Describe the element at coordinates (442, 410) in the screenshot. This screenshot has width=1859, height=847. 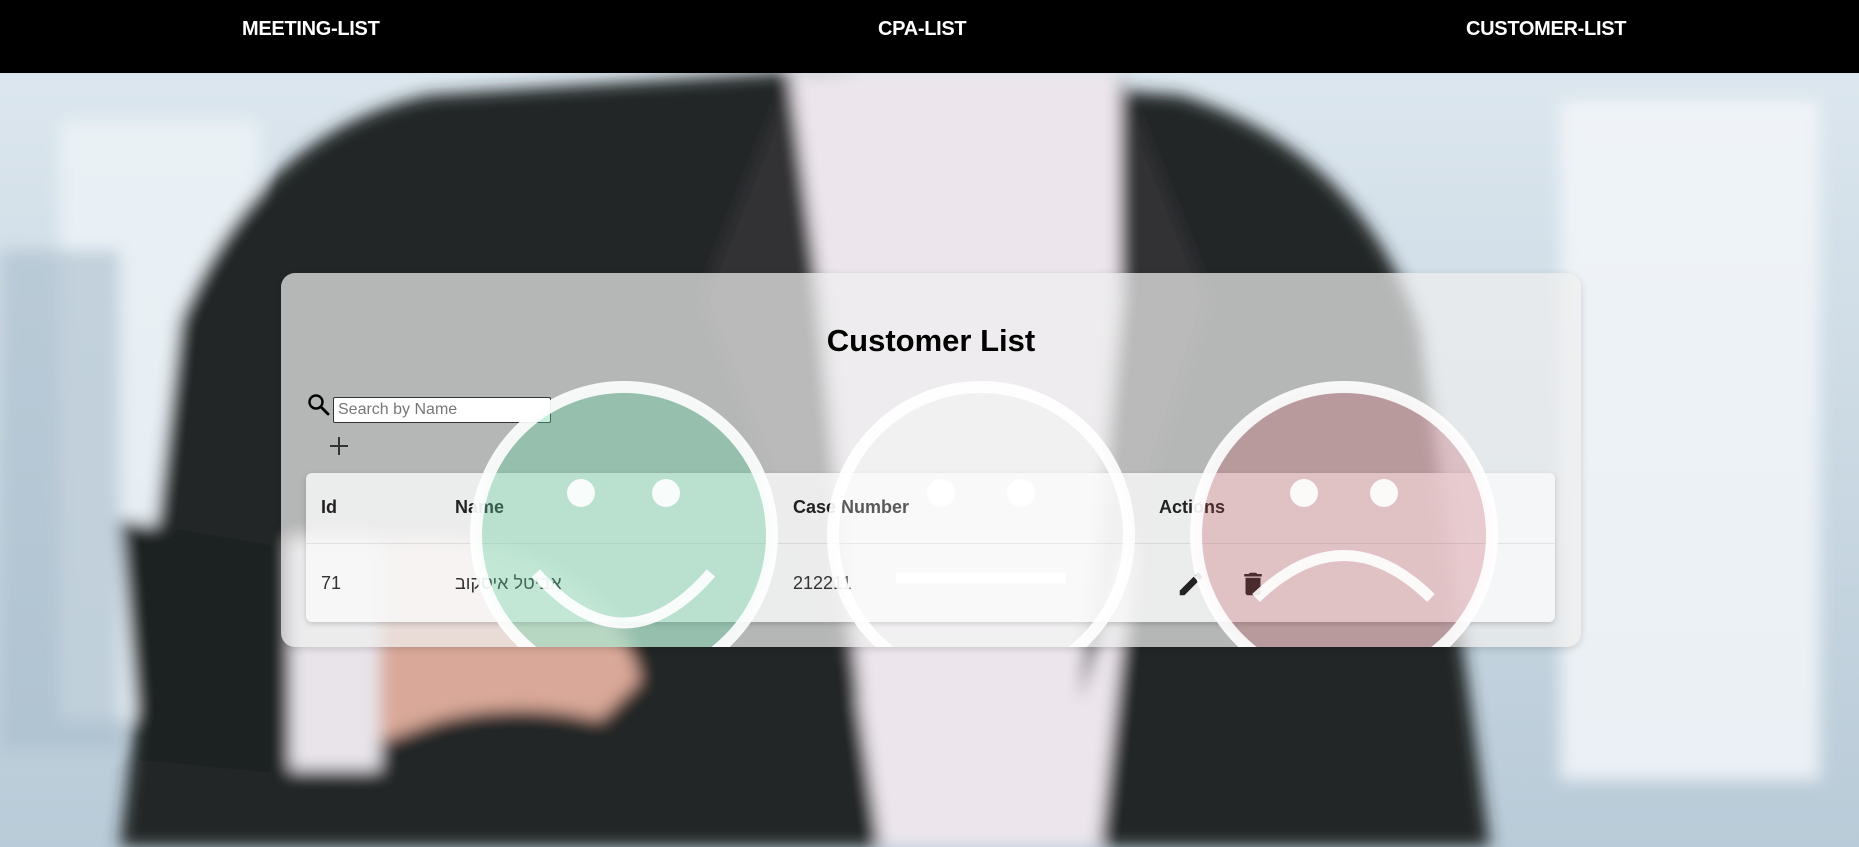
I see `search-input` at that location.